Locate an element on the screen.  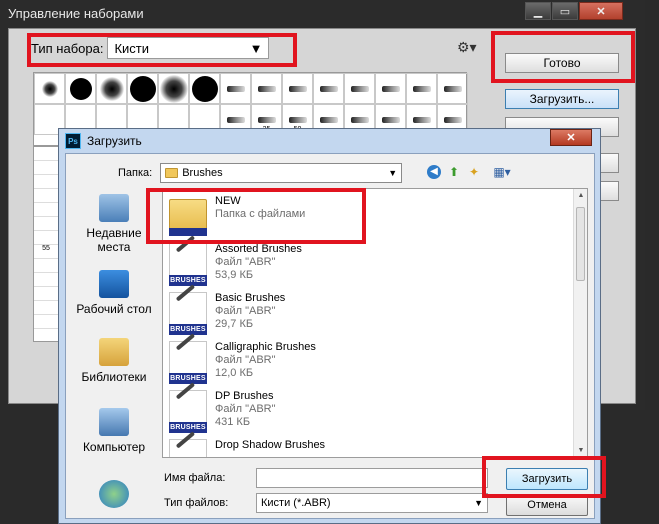
scrollbar: ▲ ▼ is located at coordinates (580, 323).